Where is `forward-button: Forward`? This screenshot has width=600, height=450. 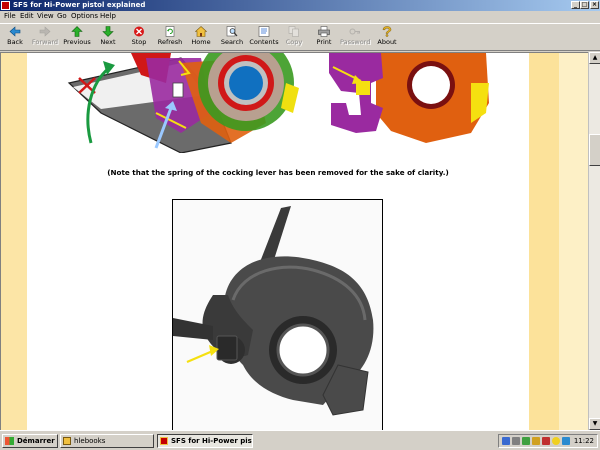
forward-button: Forward is located at coordinates (45, 38).